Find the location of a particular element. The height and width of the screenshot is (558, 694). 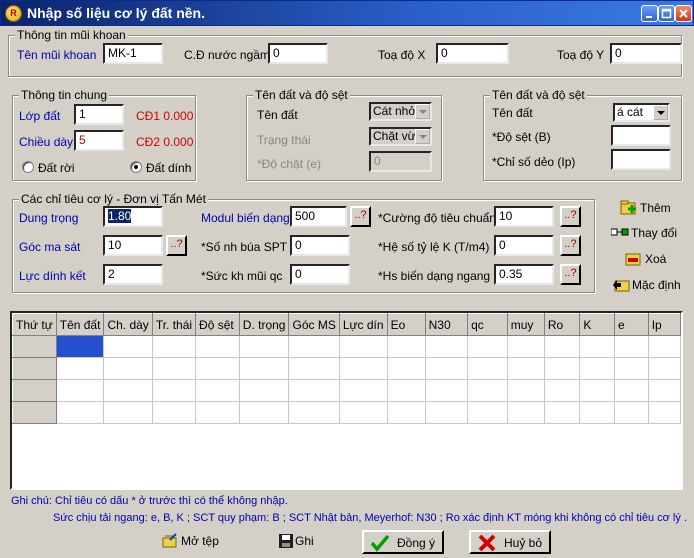

k-coef-help-button: ..? is located at coordinates (570, 245).